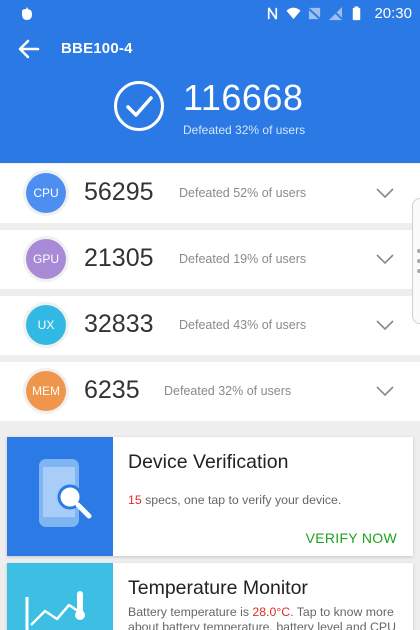 Image resolution: width=420 pixels, height=630 pixels. Describe the element at coordinates (315, 13) in the screenshot. I see `no-sim-icon` at that location.